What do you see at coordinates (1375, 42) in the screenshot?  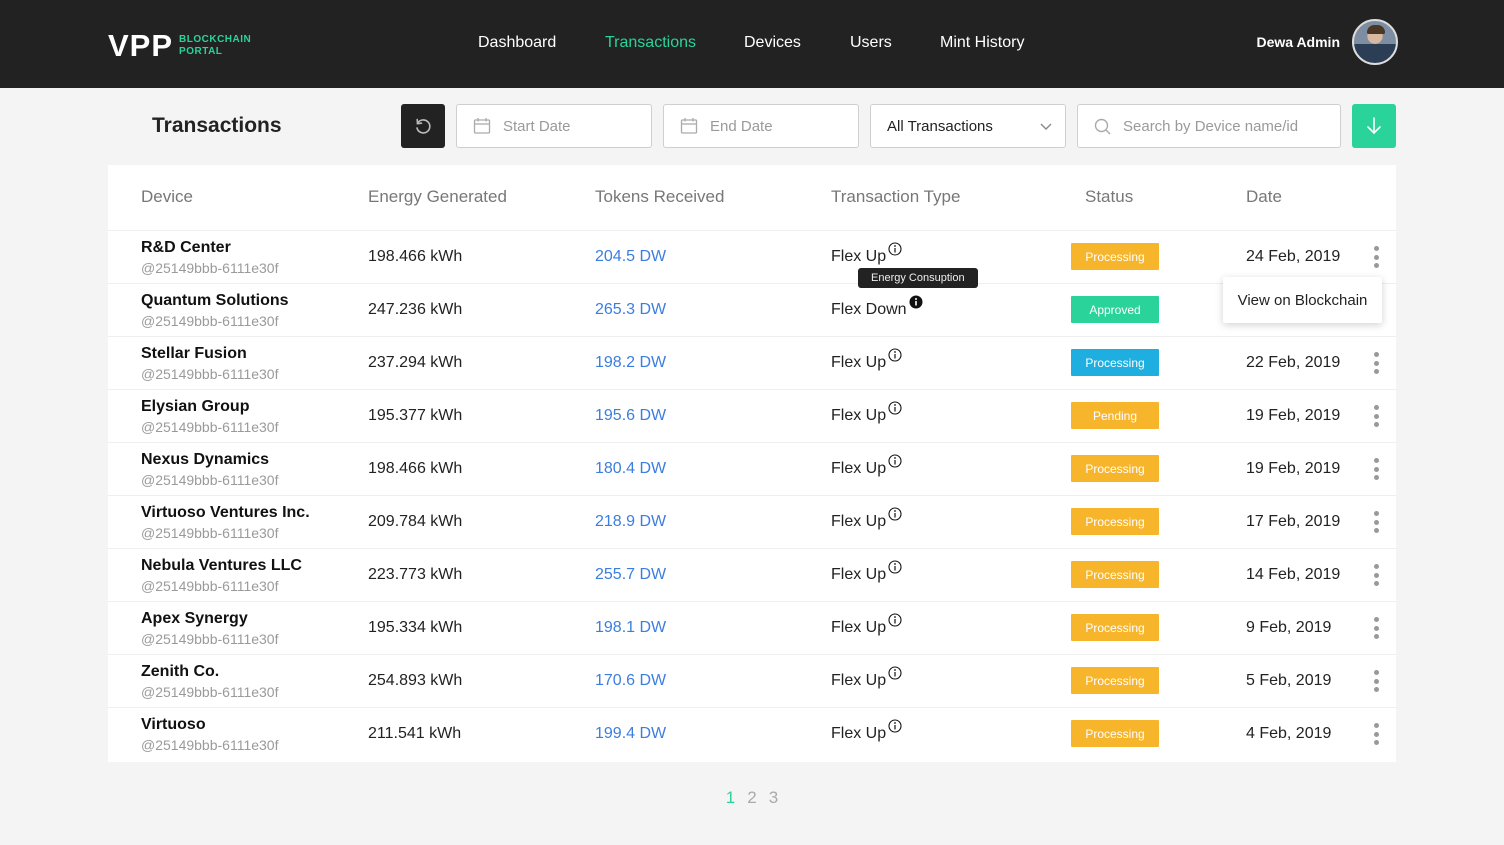 I see `avatar` at bounding box center [1375, 42].